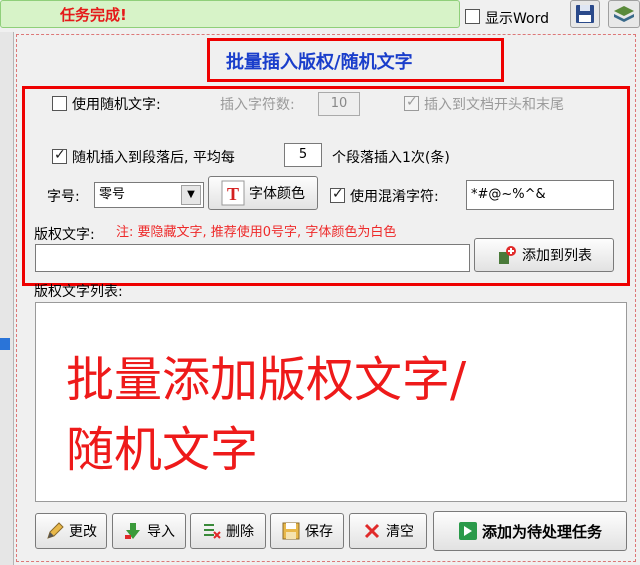  What do you see at coordinates (319, 532) in the screenshot?
I see `save-label: 保存` at bounding box center [319, 532].